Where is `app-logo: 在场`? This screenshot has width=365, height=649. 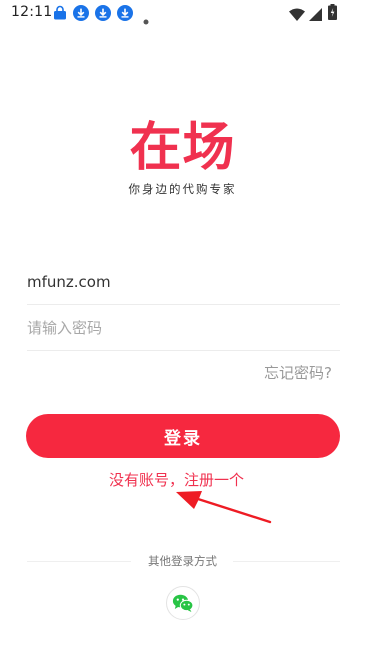
app-logo: 在场 is located at coordinates (182, 148).